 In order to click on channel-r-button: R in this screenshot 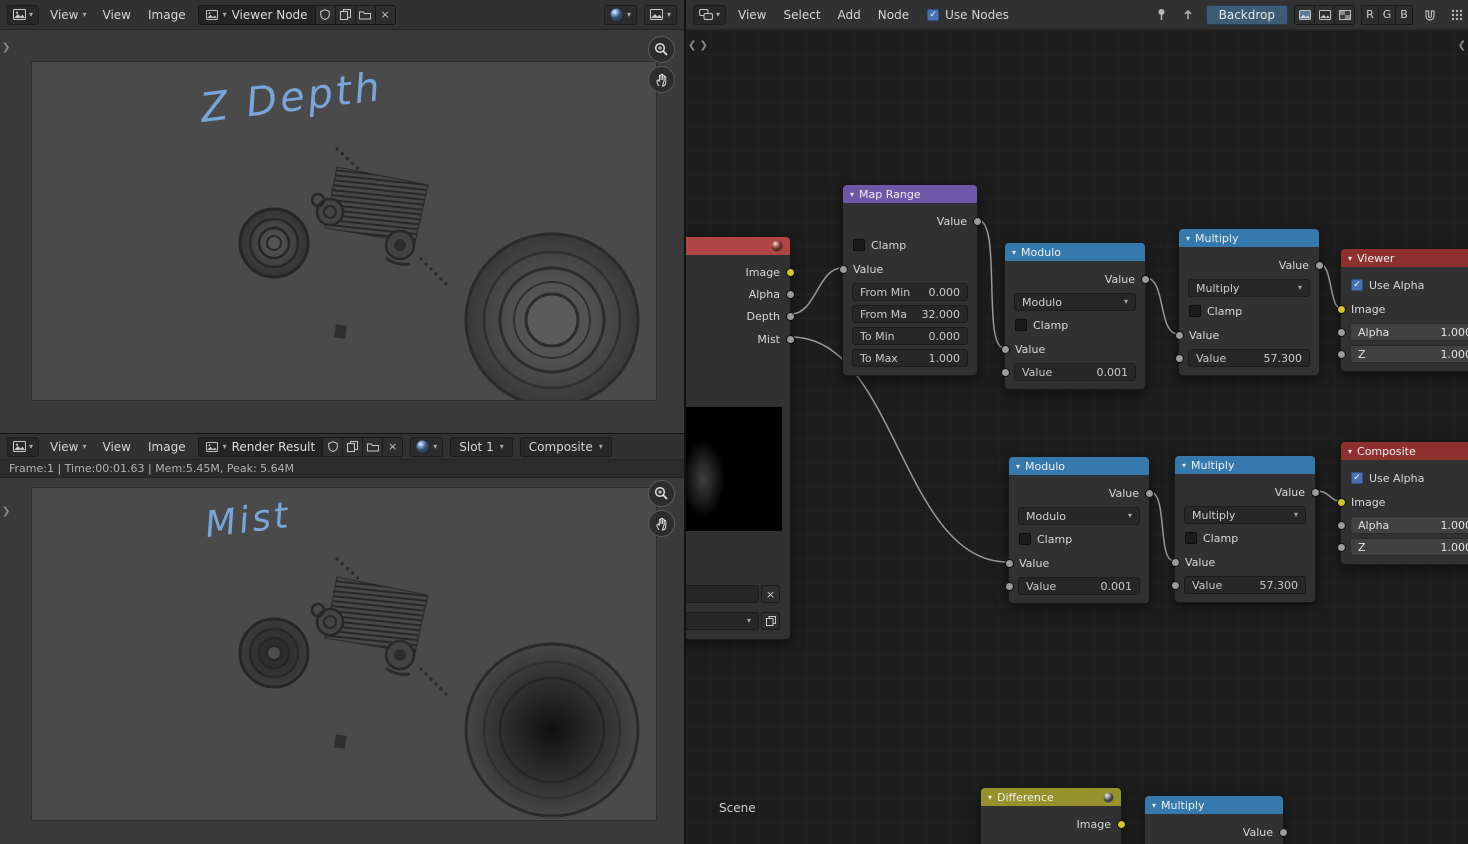, I will do `click(1370, 14)`.